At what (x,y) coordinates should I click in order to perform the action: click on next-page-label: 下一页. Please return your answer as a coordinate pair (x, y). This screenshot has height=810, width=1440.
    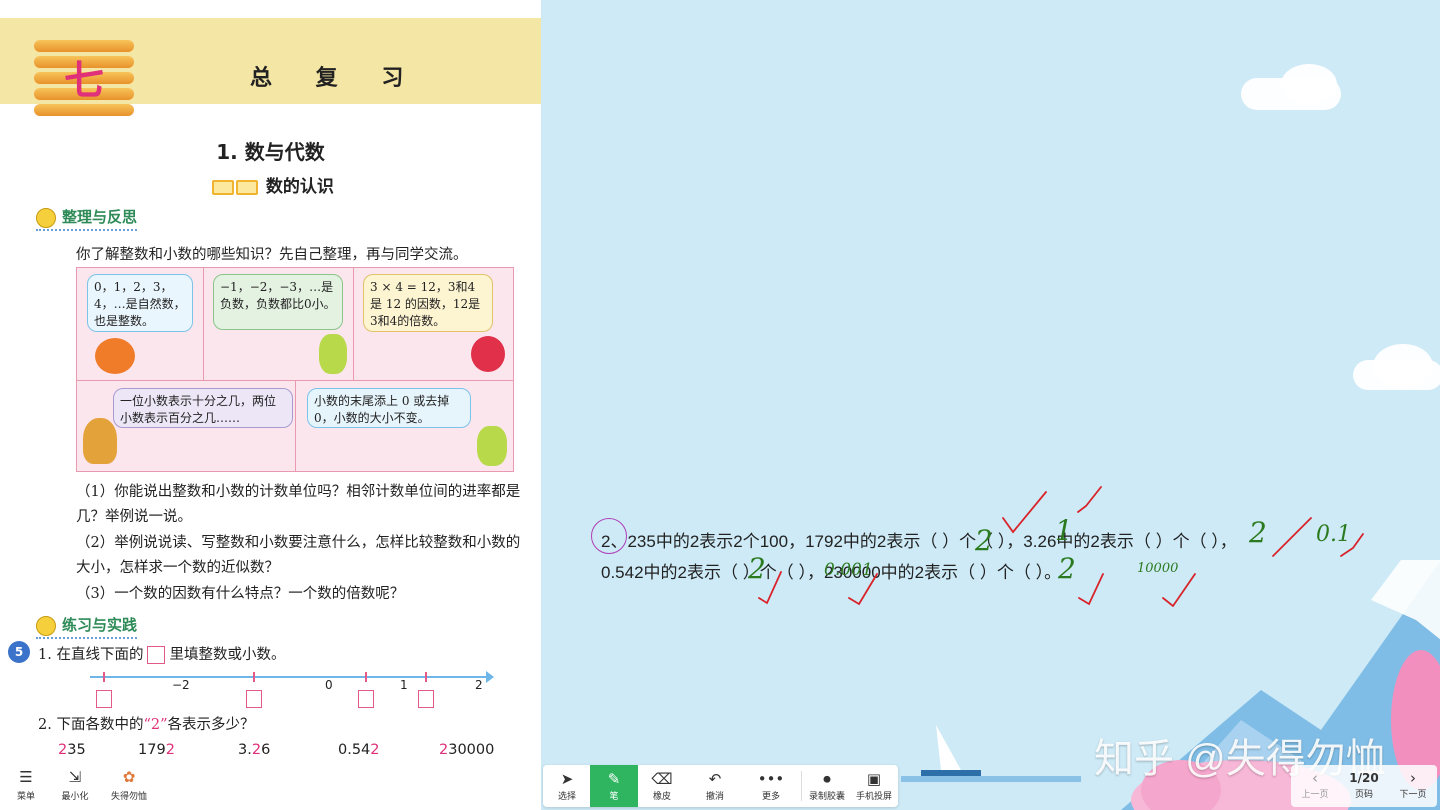
    Looking at the image, I should click on (1413, 795).